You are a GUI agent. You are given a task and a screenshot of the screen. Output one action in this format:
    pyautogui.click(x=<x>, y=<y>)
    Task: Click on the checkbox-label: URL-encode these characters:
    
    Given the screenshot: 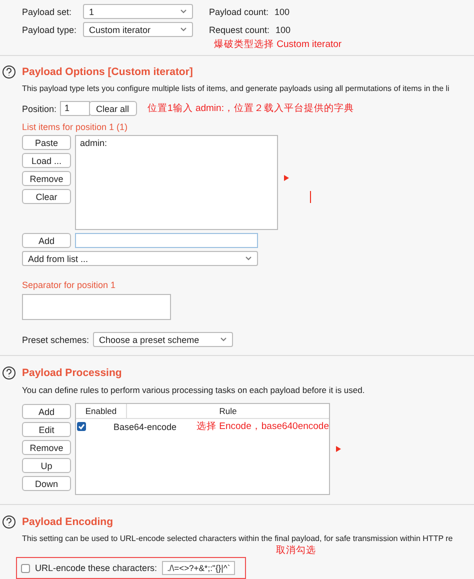 What is the action you would take?
    pyautogui.click(x=96, y=568)
    